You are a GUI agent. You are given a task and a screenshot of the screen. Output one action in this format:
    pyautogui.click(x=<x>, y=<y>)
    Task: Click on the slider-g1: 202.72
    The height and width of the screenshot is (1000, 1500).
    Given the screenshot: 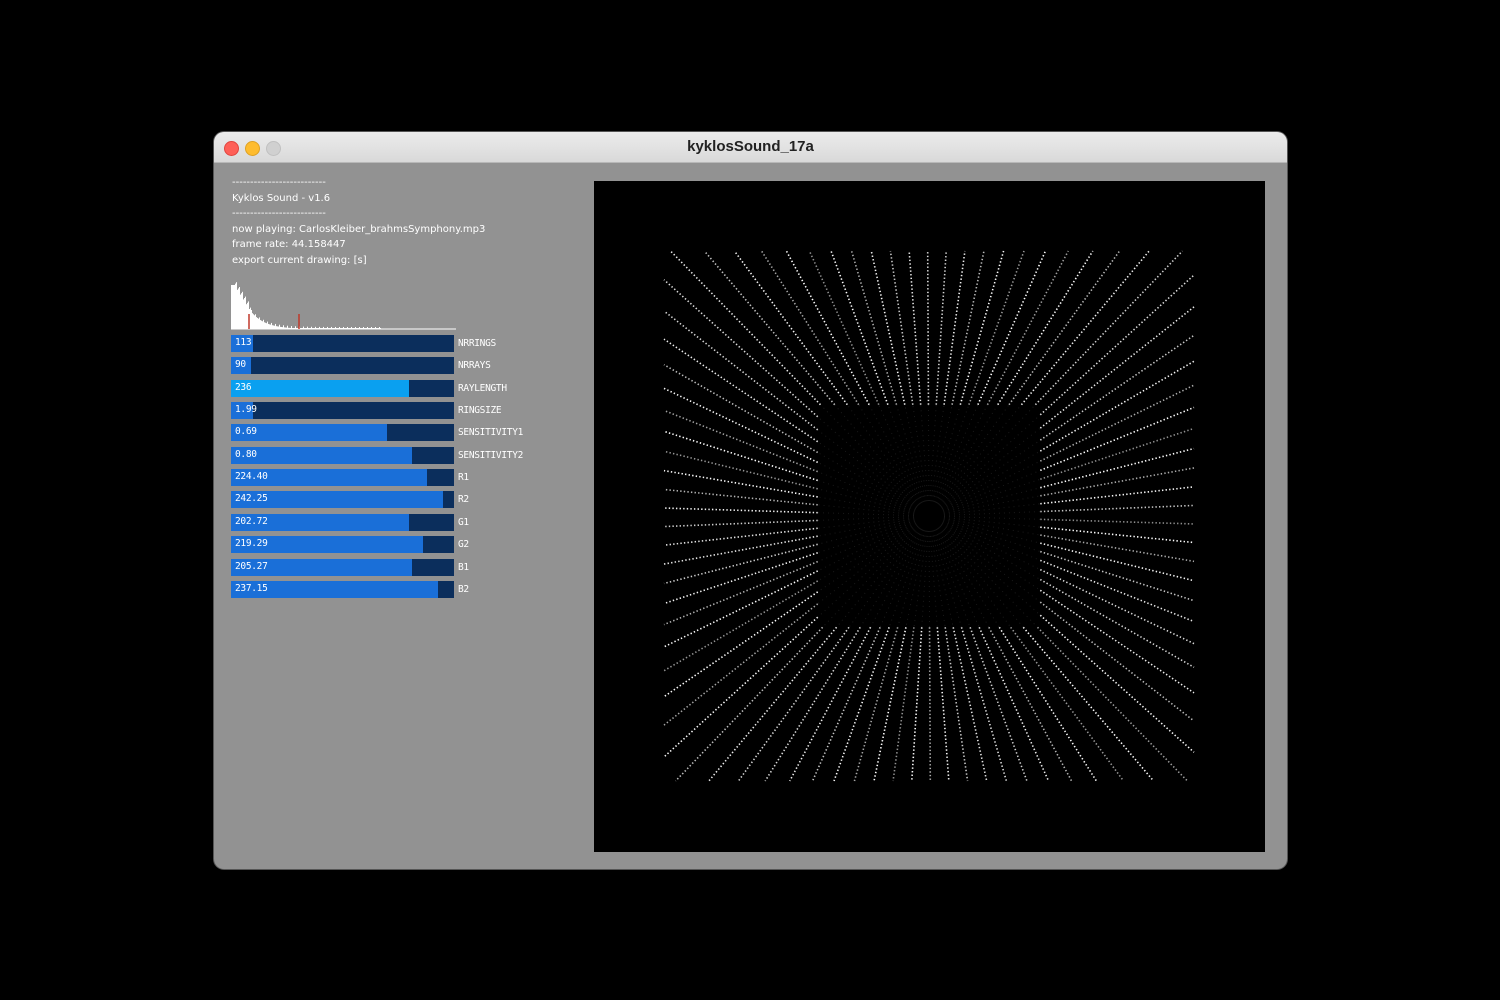 What is the action you would take?
    pyautogui.click(x=342, y=522)
    